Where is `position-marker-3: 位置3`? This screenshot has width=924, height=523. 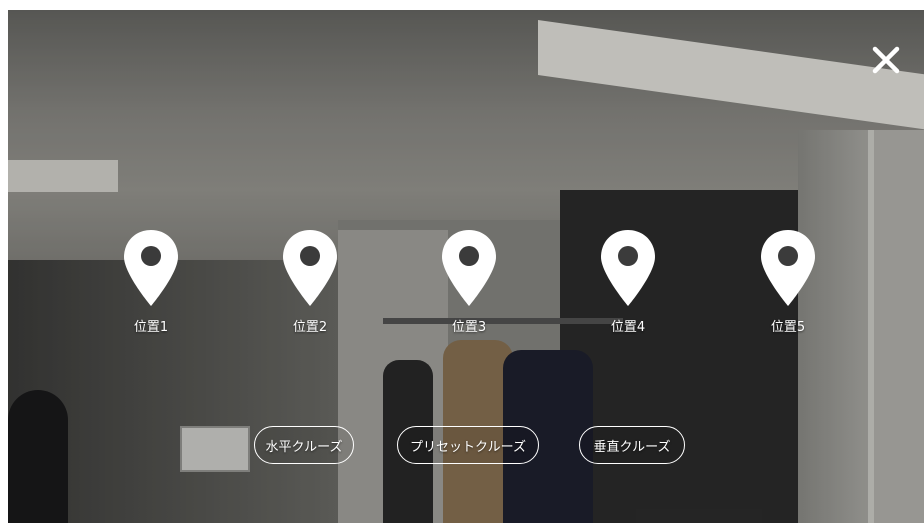
position-marker-3: 位置3 is located at coordinates (469, 281).